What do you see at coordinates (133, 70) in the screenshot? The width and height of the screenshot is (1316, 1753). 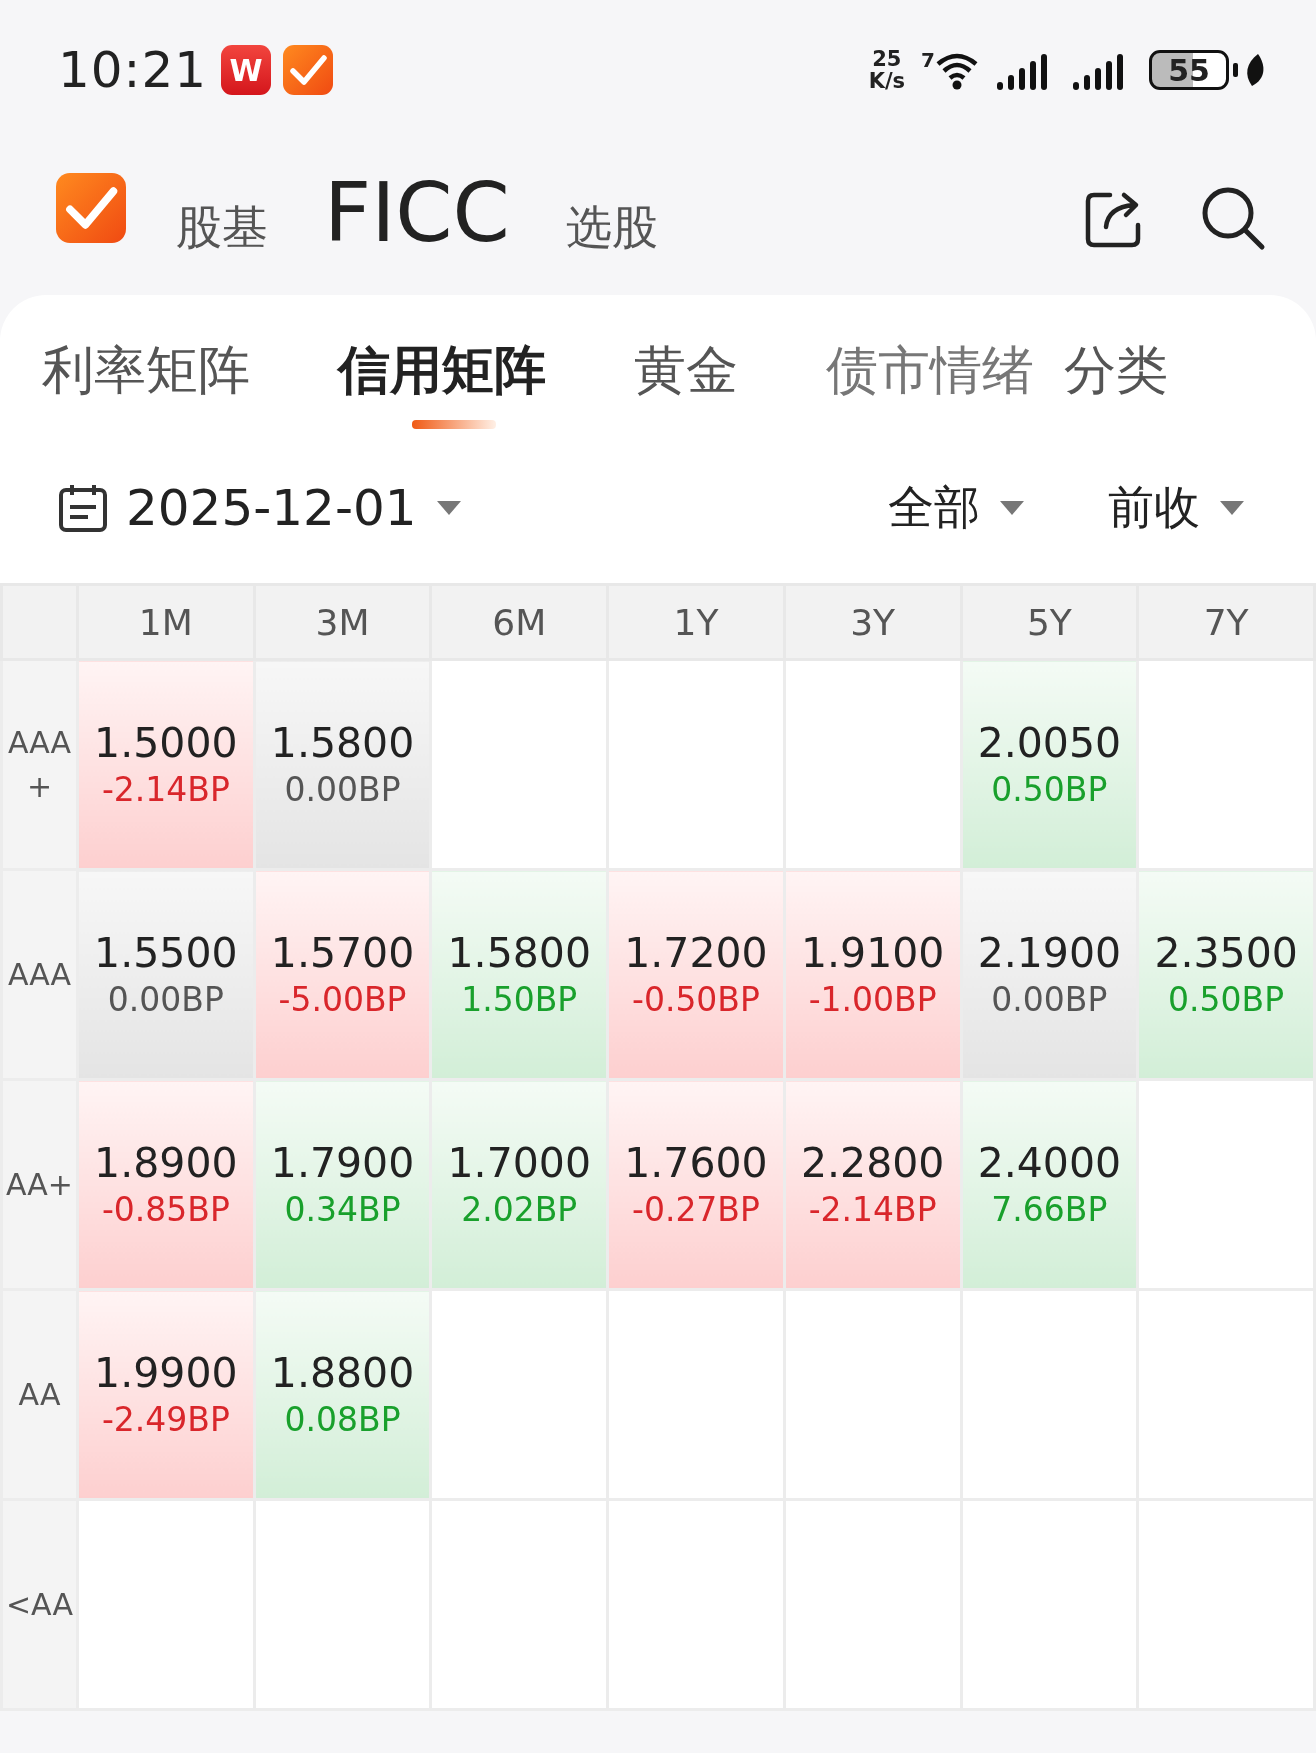 I see `clock: 10:21` at bounding box center [133, 70].